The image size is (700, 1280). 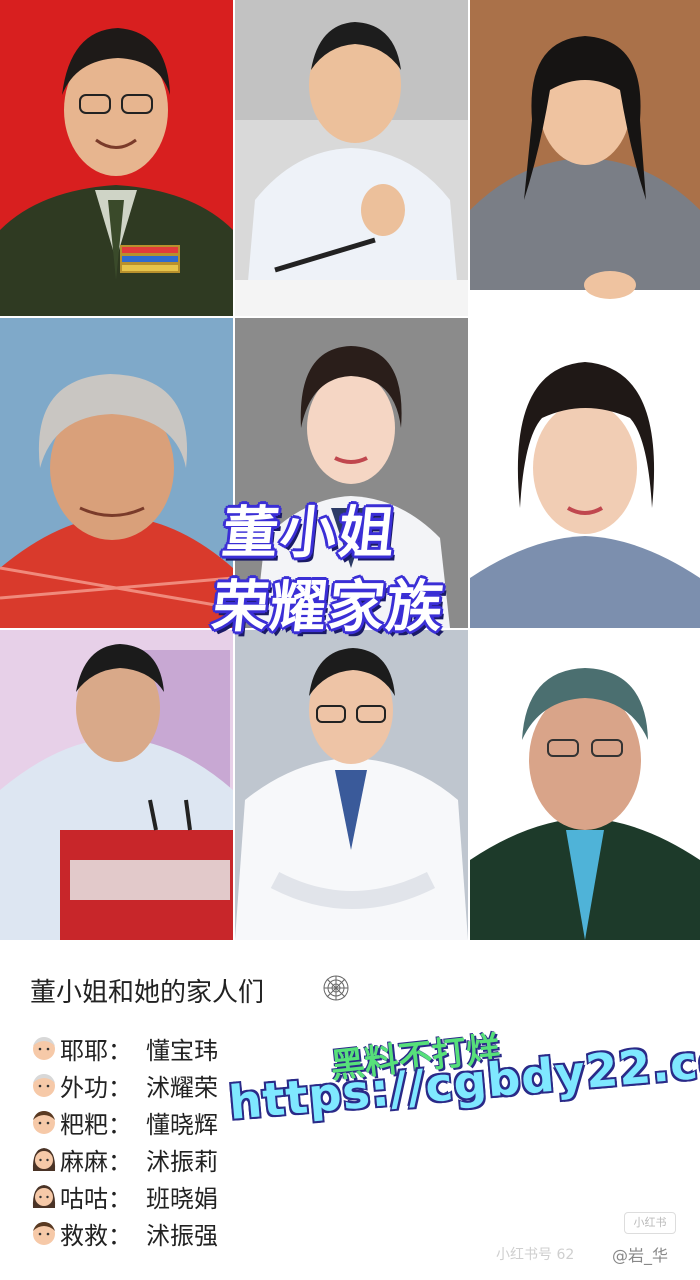 What do you see at coordinates (116, 158) in the screenshot?
I see `portrait-military-officer` at bounding box center [116, 158].